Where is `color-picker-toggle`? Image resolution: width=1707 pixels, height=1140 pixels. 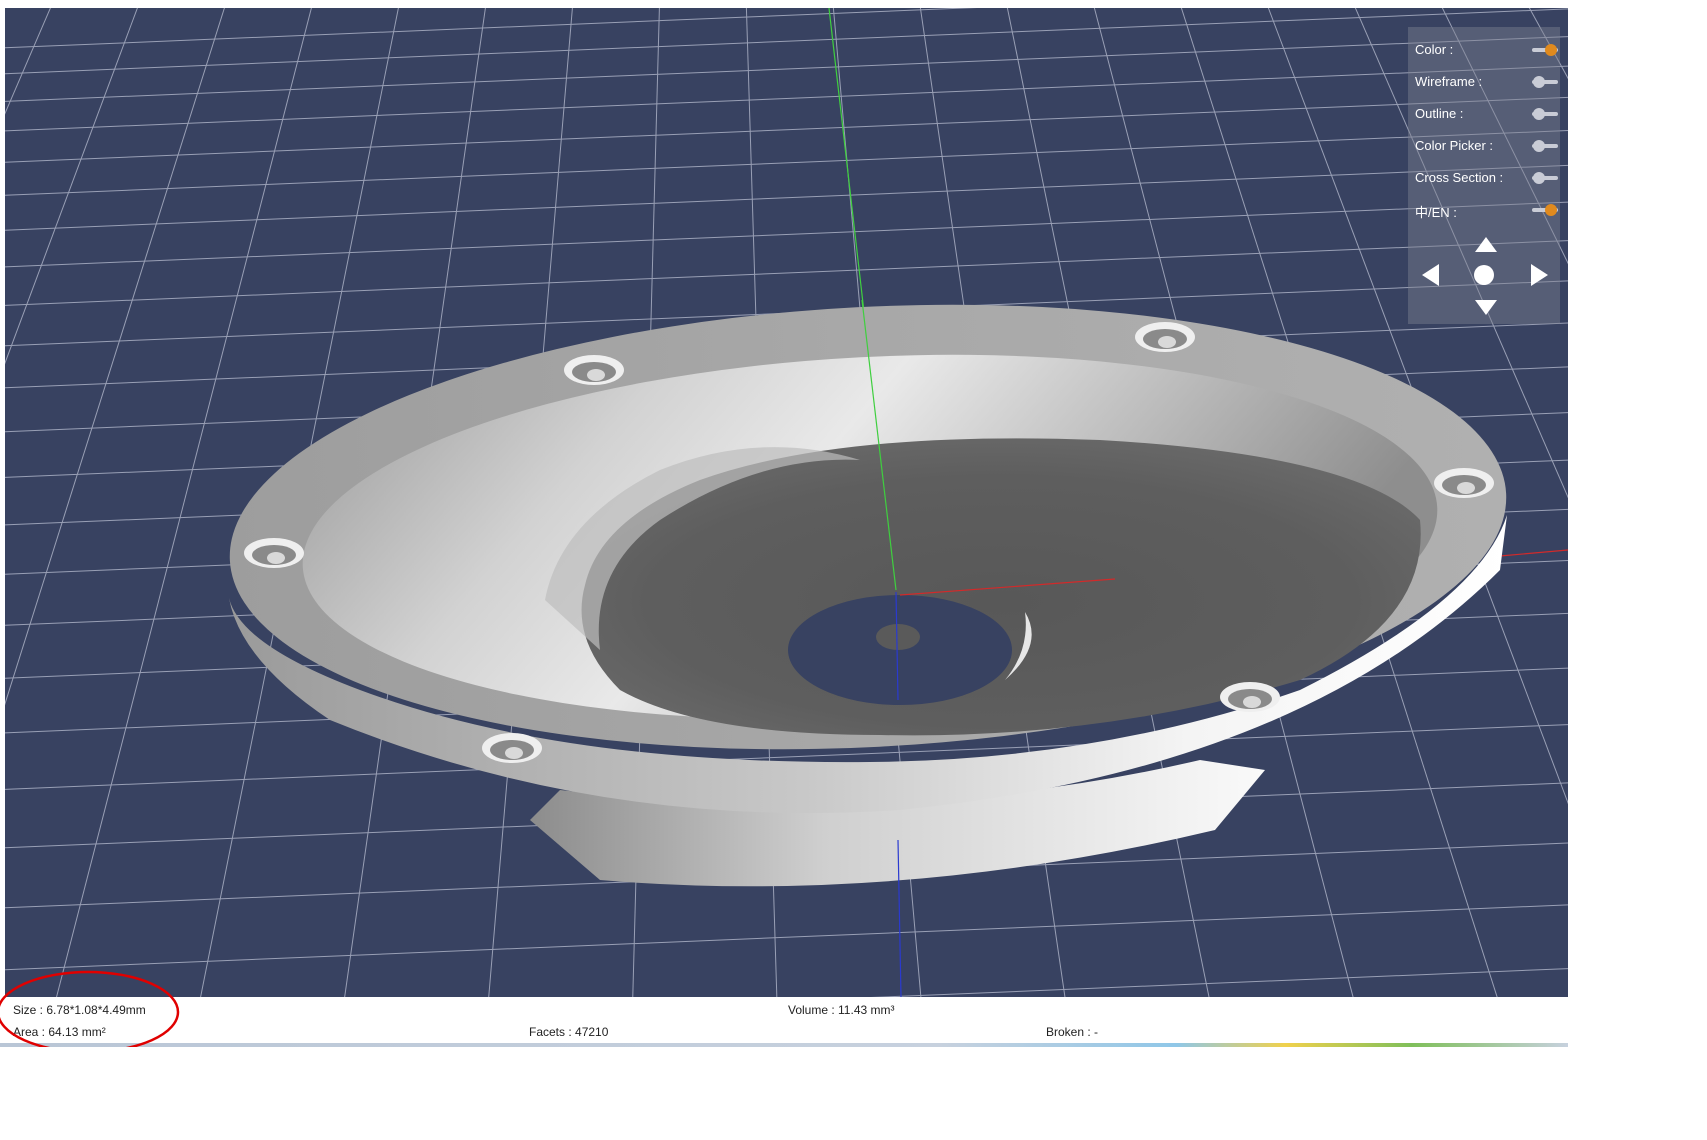
color-picker-toggle is located at coordinates (1544, 146).